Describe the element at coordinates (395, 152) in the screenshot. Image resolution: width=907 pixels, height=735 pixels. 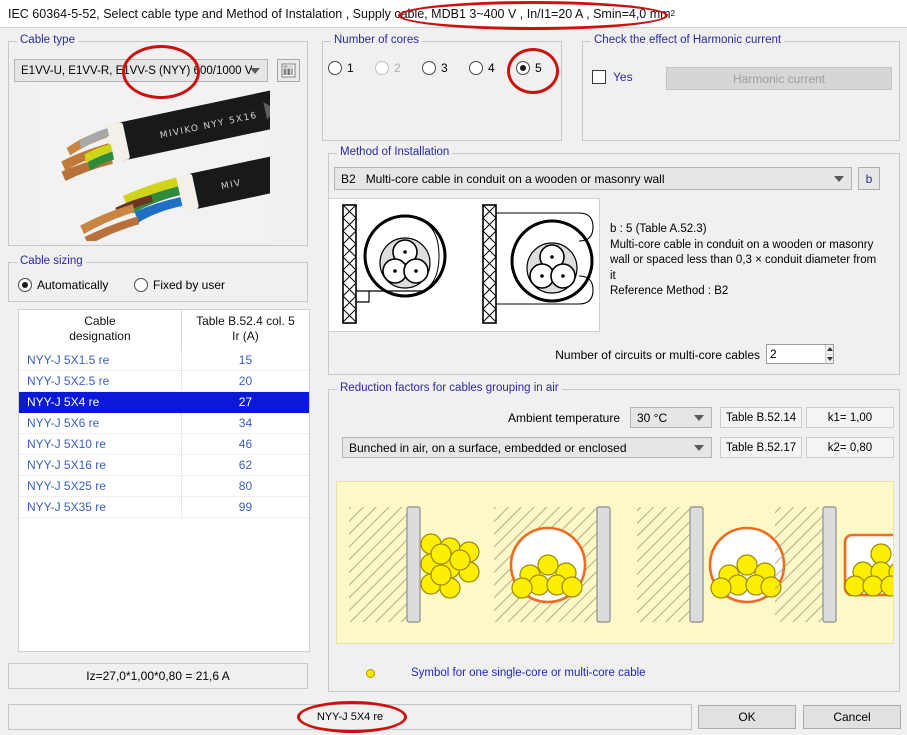
I see `method-of-installation-group-label: Method of Installation` at that location.